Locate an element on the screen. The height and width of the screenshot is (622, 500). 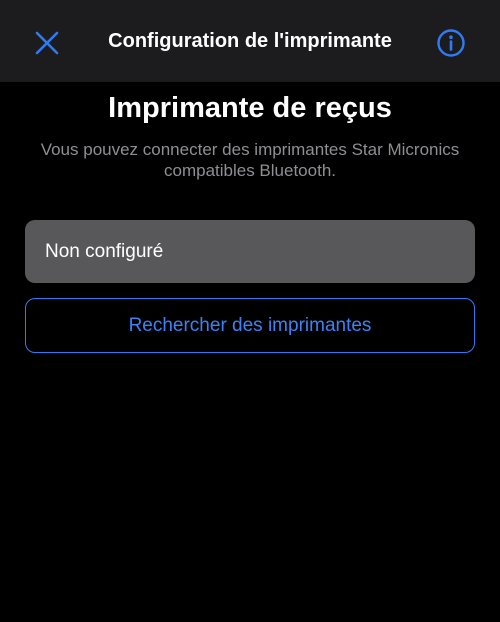
page-title: Imprimante de reçus is located at coordinates (250, 108).